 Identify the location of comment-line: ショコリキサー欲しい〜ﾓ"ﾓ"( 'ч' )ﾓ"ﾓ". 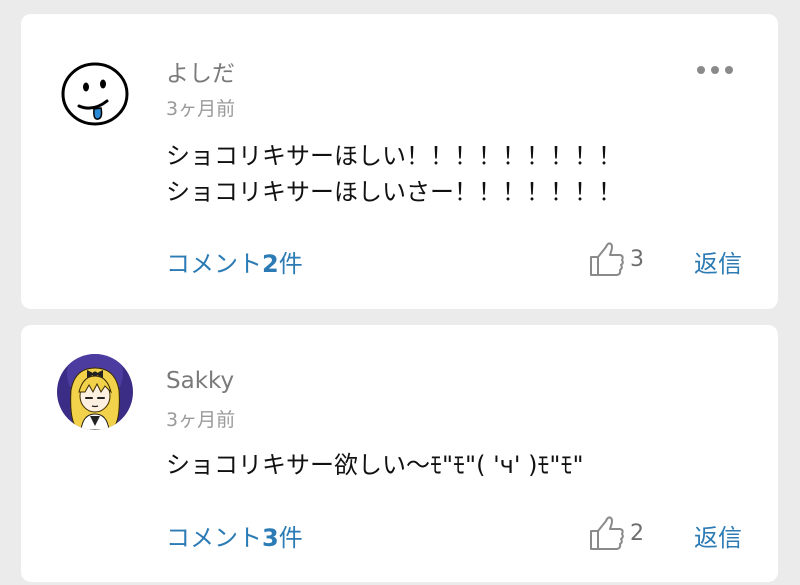
(375, 465).